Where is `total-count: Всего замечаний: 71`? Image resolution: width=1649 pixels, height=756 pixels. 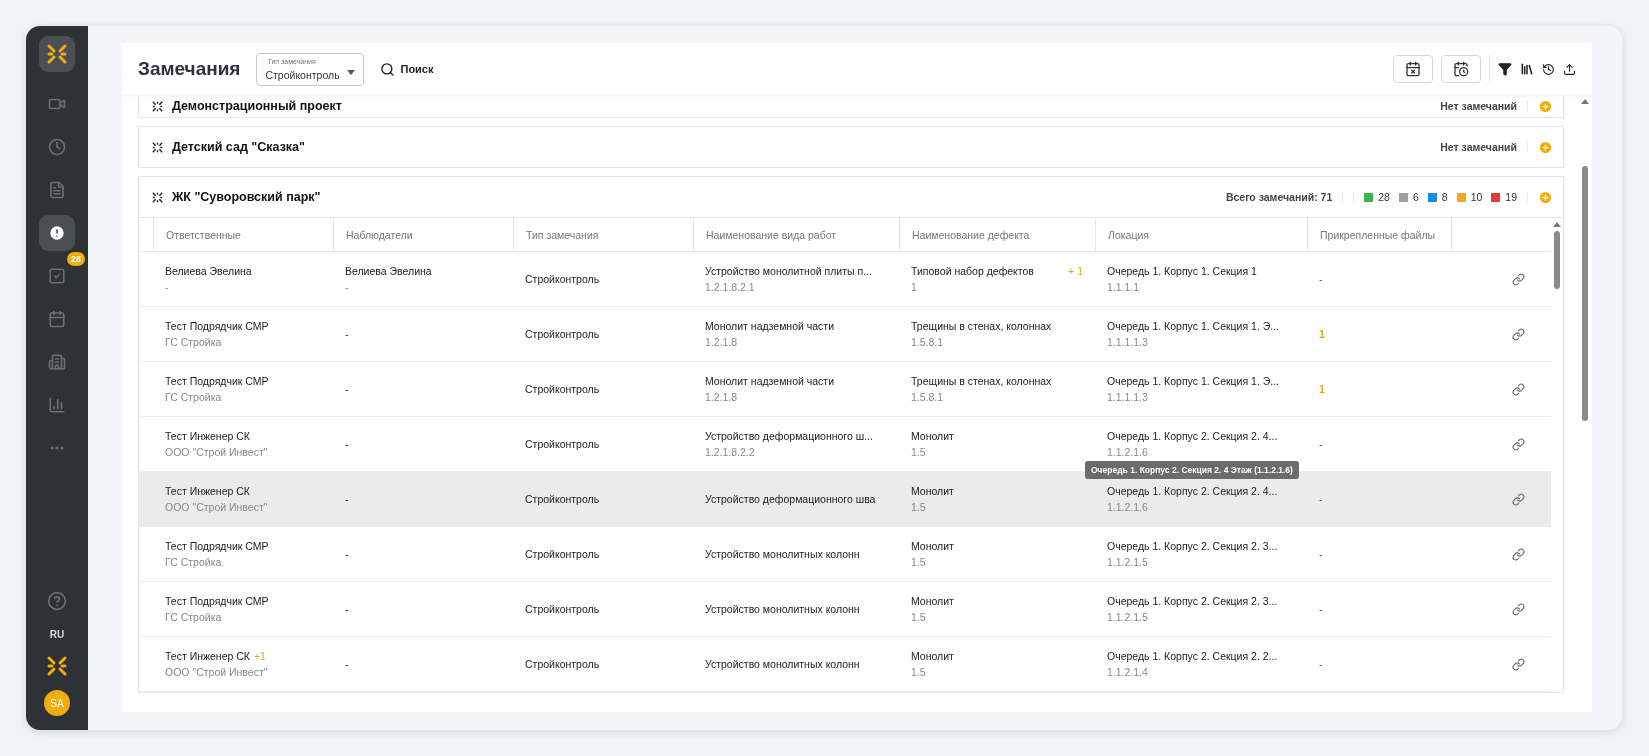 total-count: Всего замечаний: 71 is located at coordinates (1284, 197).